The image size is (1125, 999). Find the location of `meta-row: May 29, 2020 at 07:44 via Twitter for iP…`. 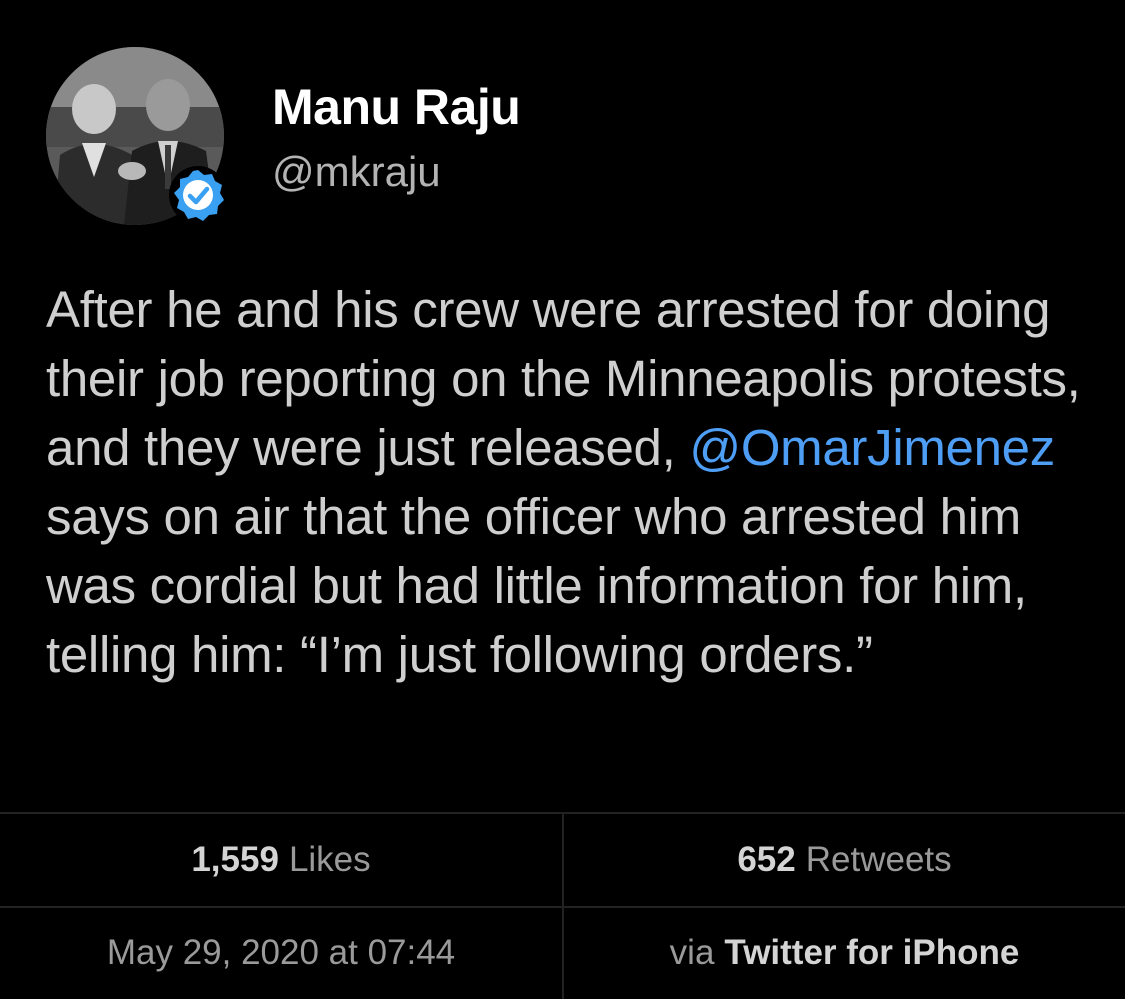

meta-row: May 29, 2020 at 07:44 via Twitter for iP… is located at coordinates (562, 953).